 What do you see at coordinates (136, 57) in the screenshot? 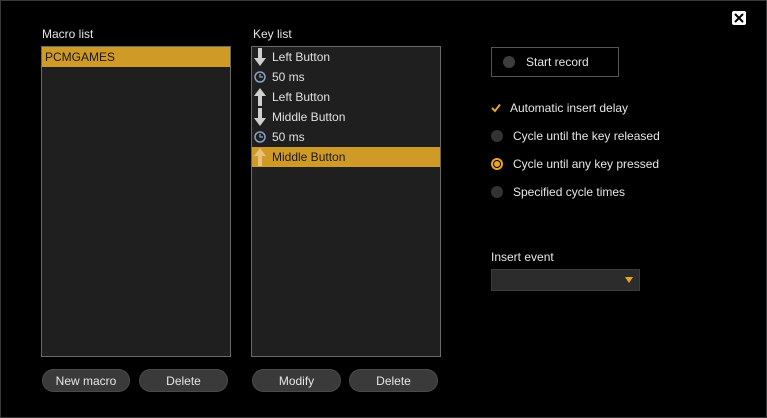
I see `macro-list-item: PCMGAMES` at bounding box center [136, 57].